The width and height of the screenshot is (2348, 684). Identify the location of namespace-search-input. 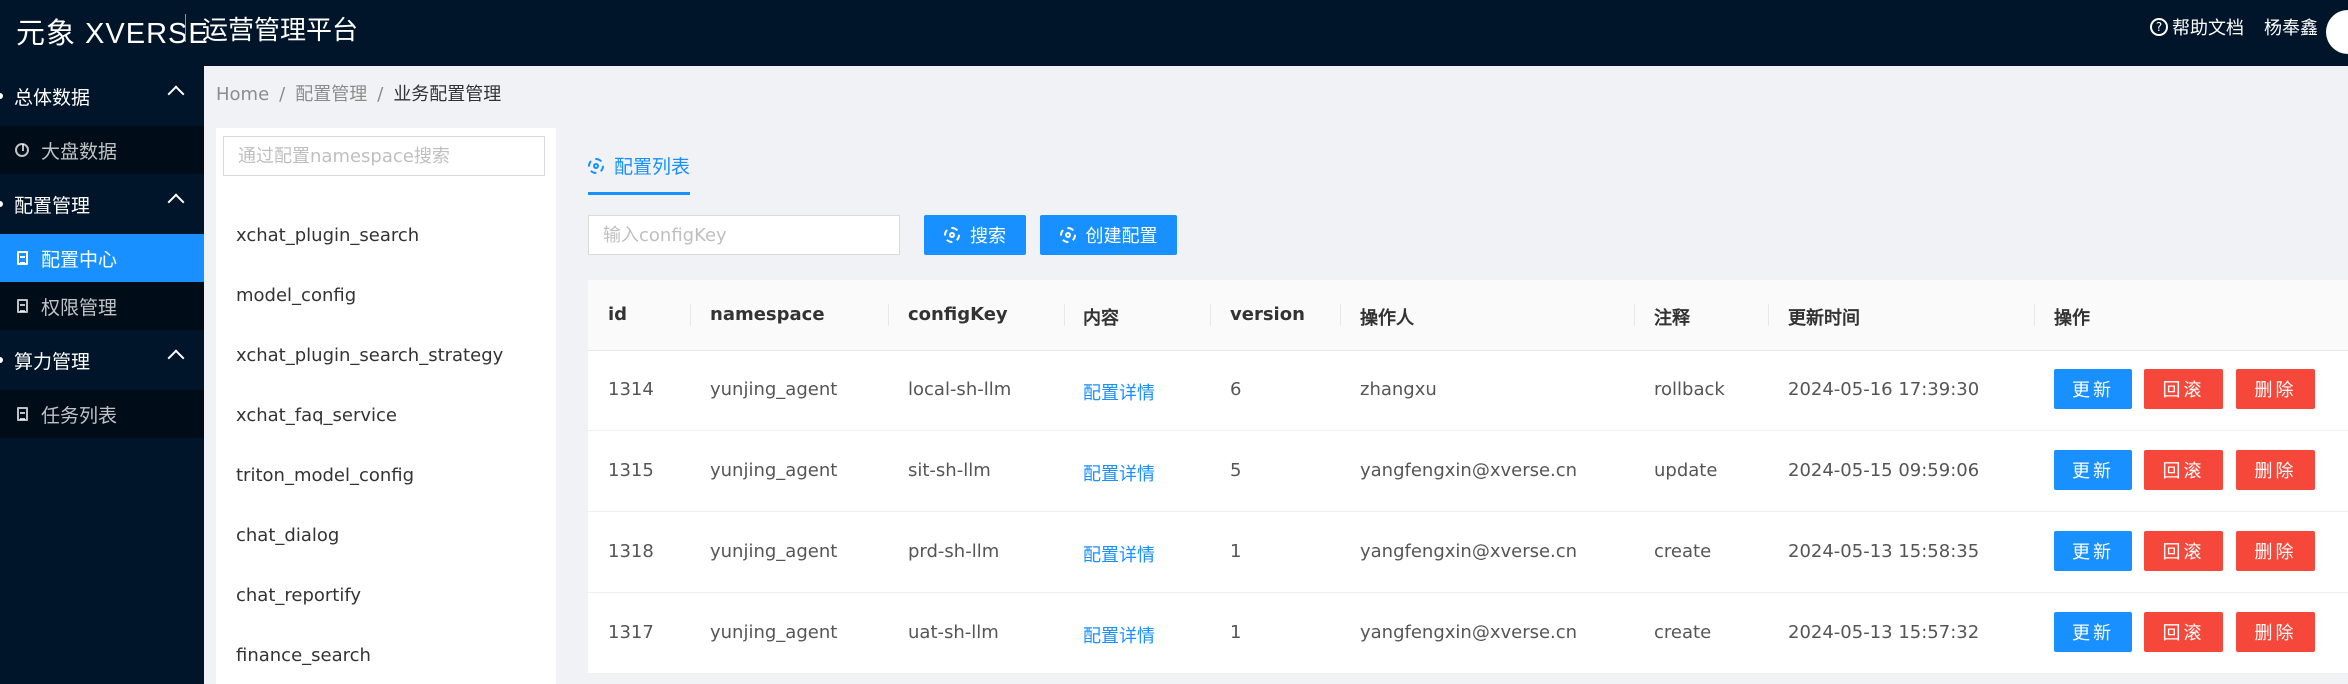
(384, 156).